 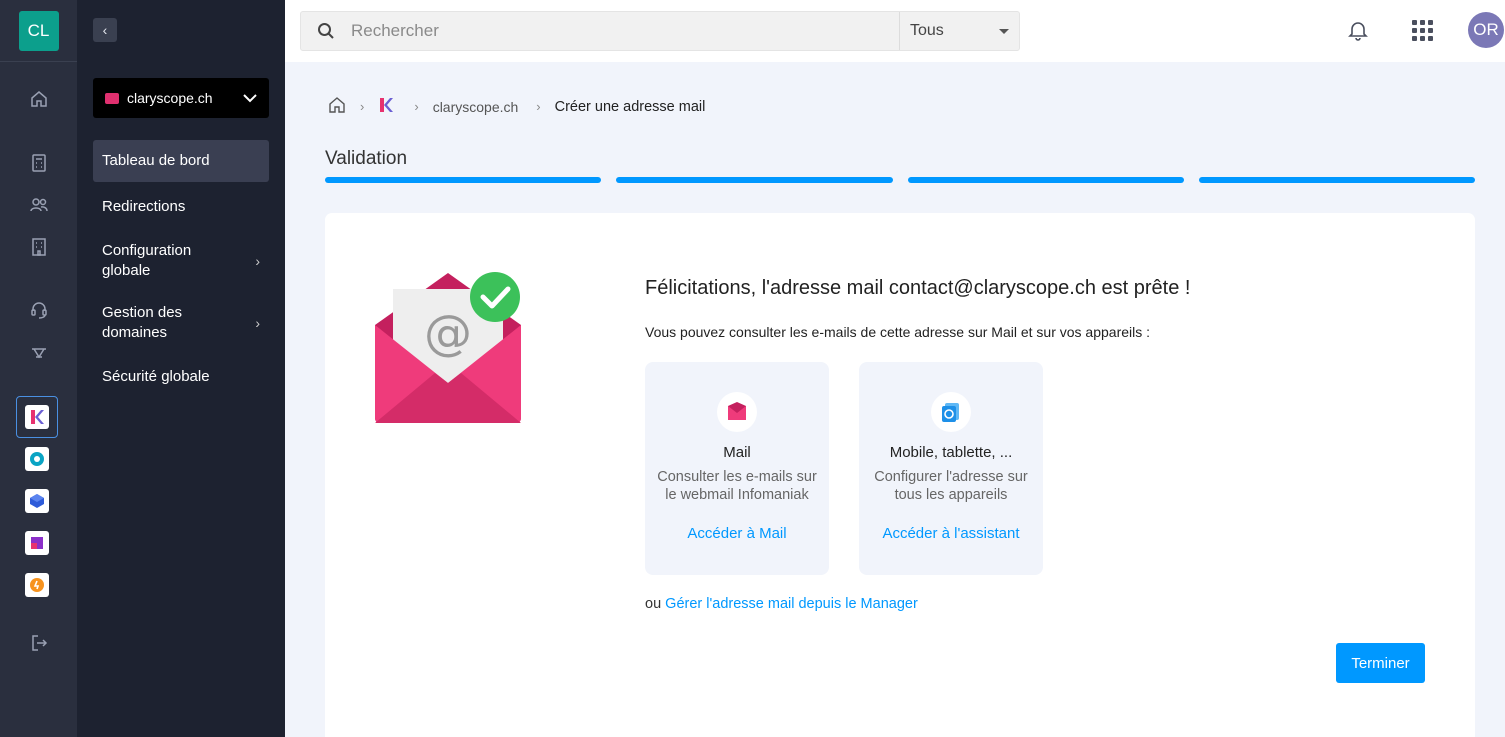 I want to click on domain-selector: claryscope.ch, so click(x=181, y=98).